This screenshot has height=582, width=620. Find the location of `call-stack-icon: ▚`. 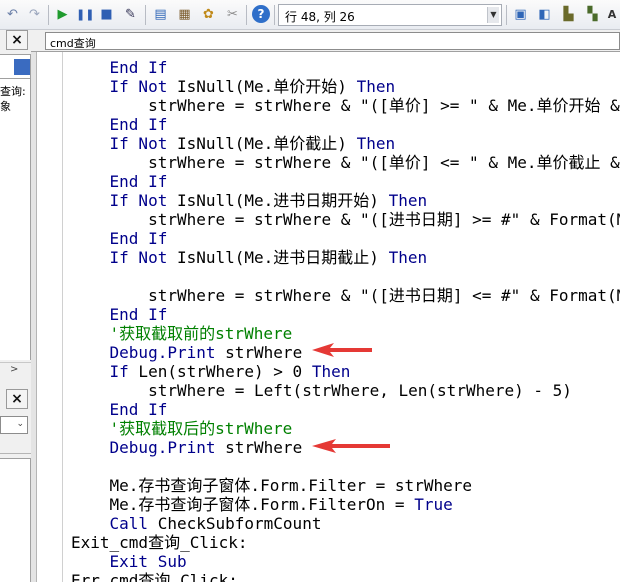

call-stack-icon: ▚ is located at coordinates (592, 14).